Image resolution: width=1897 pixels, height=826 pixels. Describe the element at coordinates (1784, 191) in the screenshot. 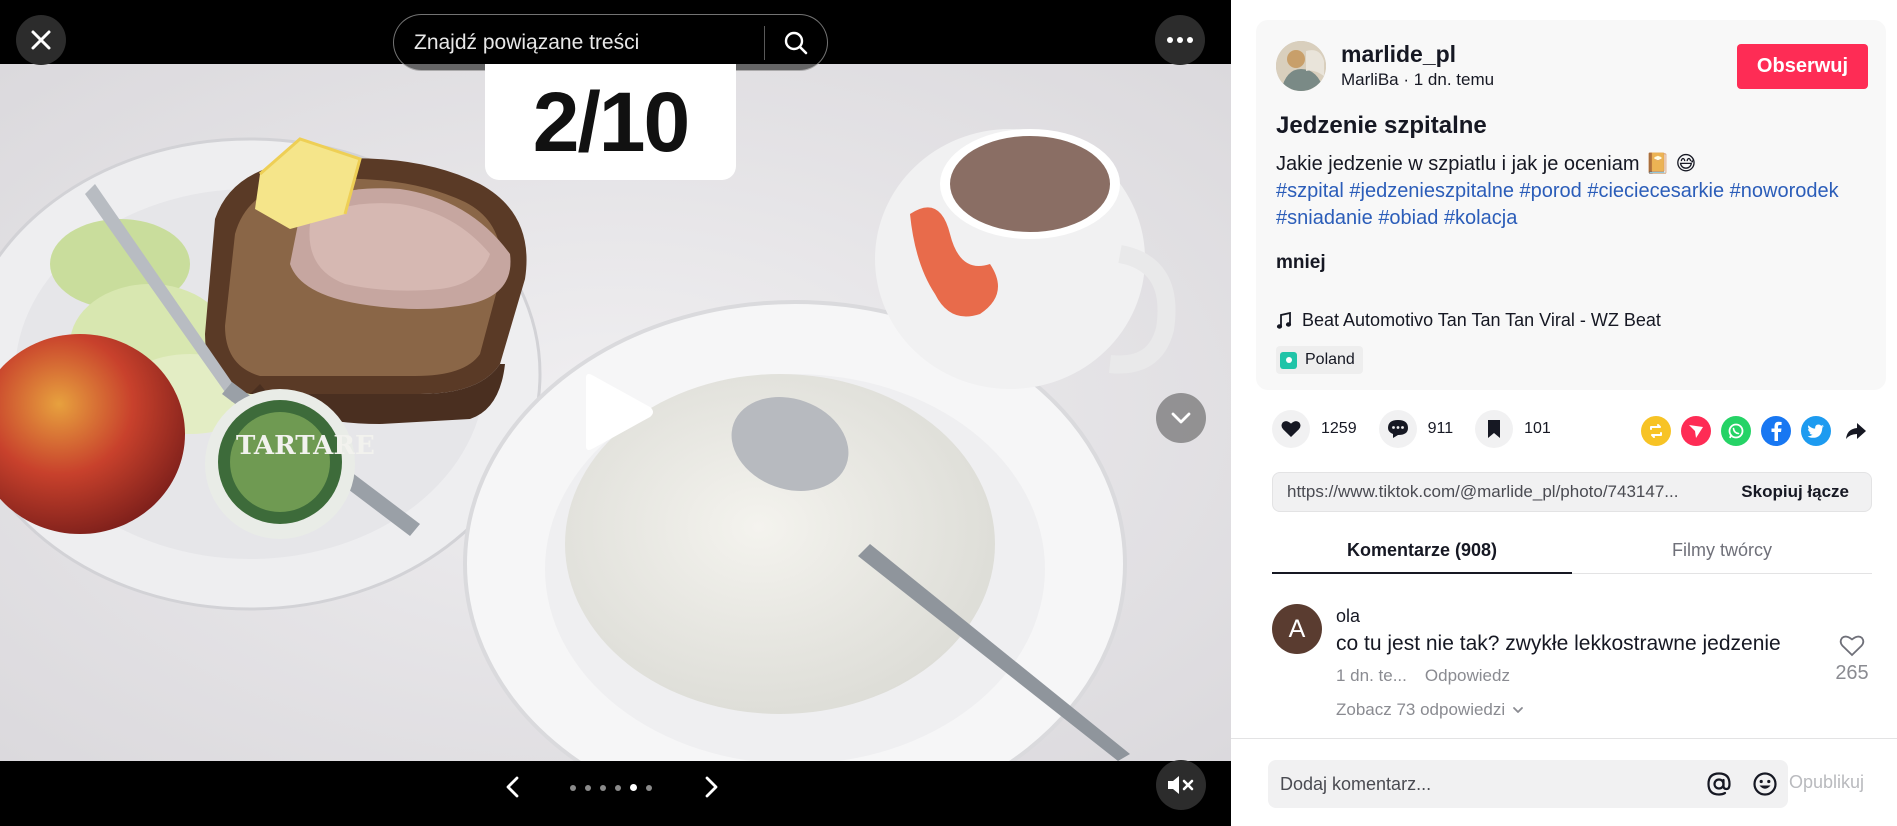

I see `hashtag-link: #noworodek` at that location.